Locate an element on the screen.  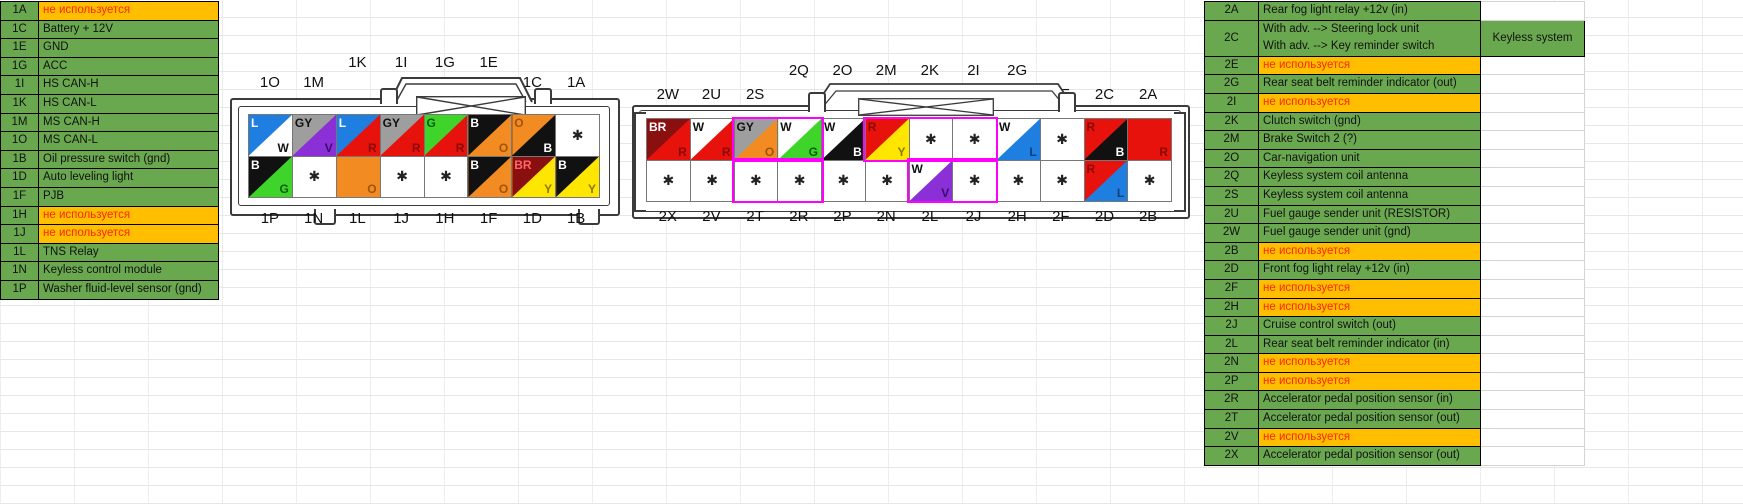
pin-code-cell: 2E is located at coordinates (1231, 65).